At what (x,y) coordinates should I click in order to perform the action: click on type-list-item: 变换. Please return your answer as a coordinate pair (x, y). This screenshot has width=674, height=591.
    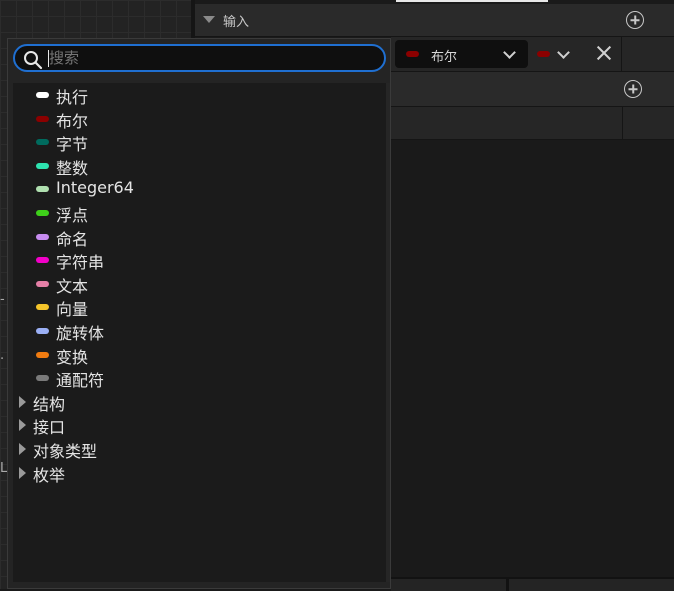
    Looking at the image, I should click on (200, 355).